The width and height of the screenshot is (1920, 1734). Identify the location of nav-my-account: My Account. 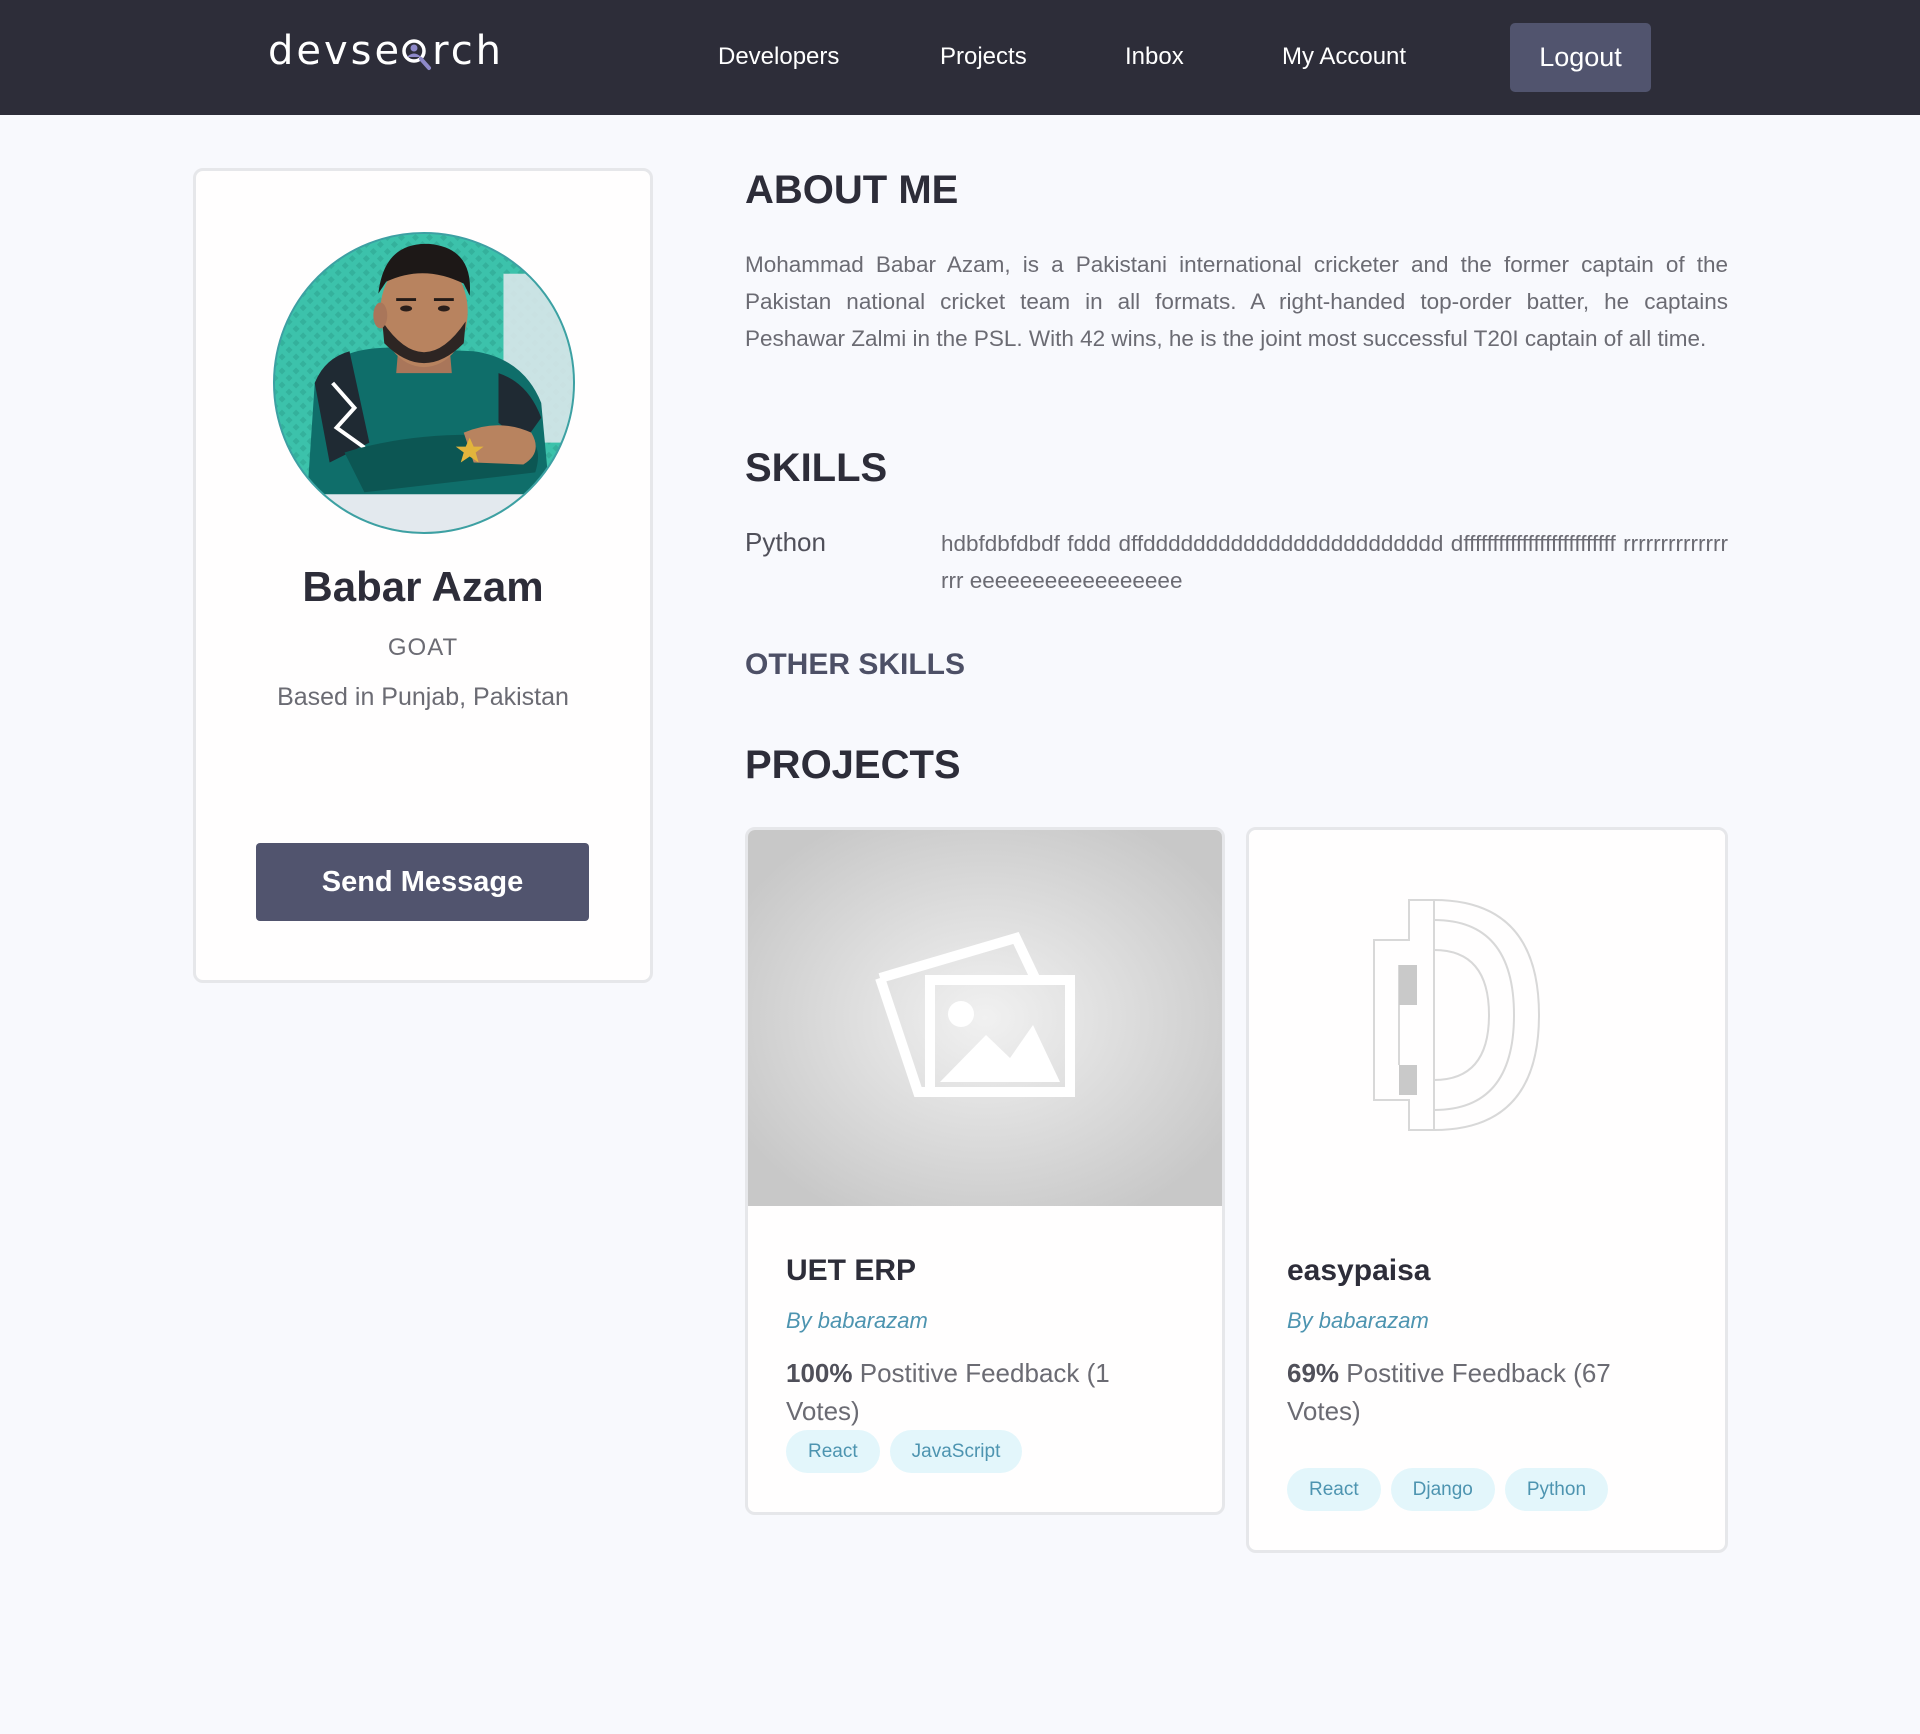
(1344, 57).